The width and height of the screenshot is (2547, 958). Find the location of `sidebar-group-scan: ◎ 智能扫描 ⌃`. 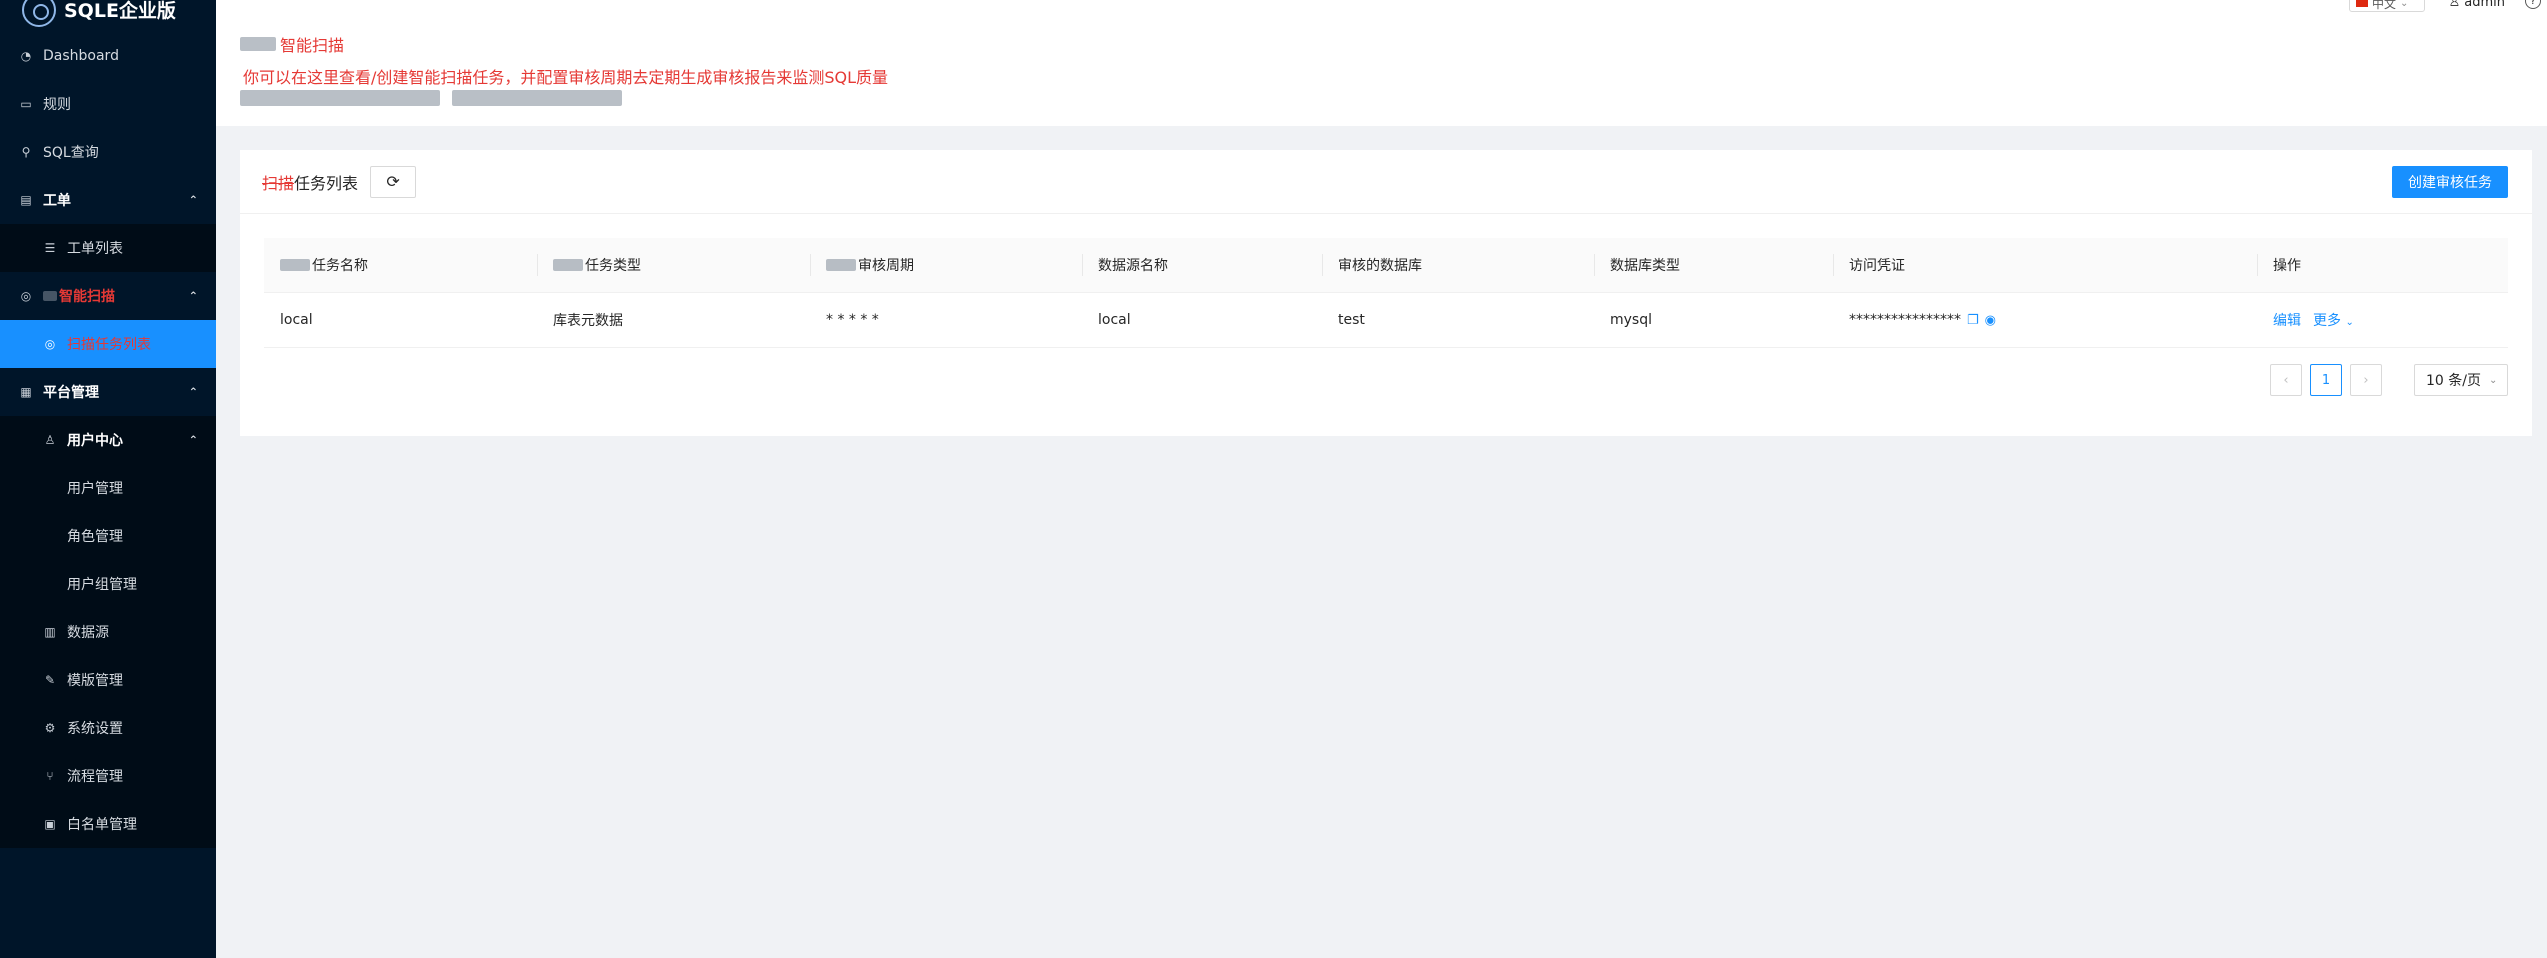

sidebar-group-scan: ◎ 智能扫描 ⌃ is located at coordinates (108, 296).